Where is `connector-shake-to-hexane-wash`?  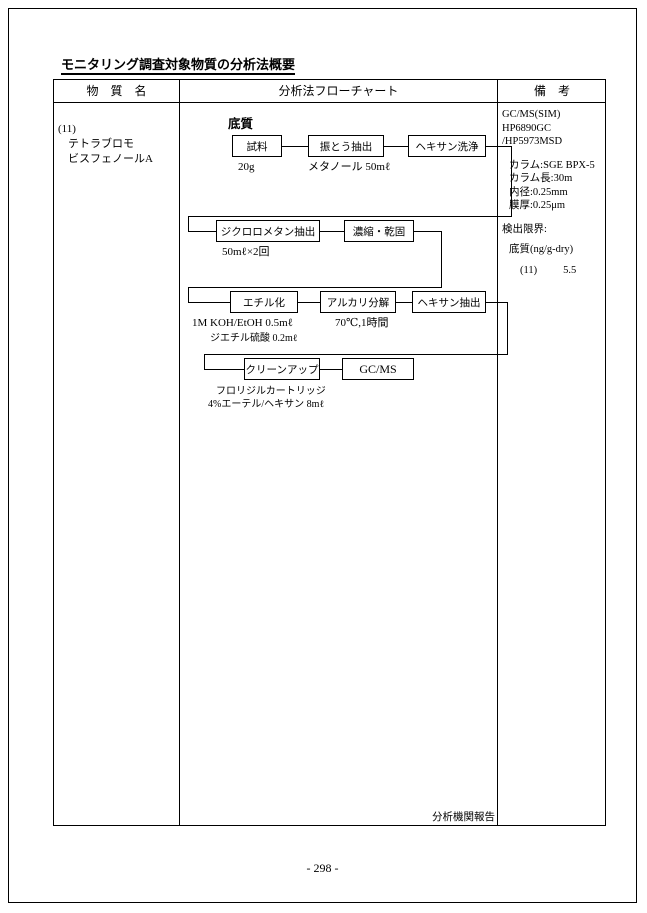
connector-shake-to-hexane-wash is located at coordinates (396, 146).